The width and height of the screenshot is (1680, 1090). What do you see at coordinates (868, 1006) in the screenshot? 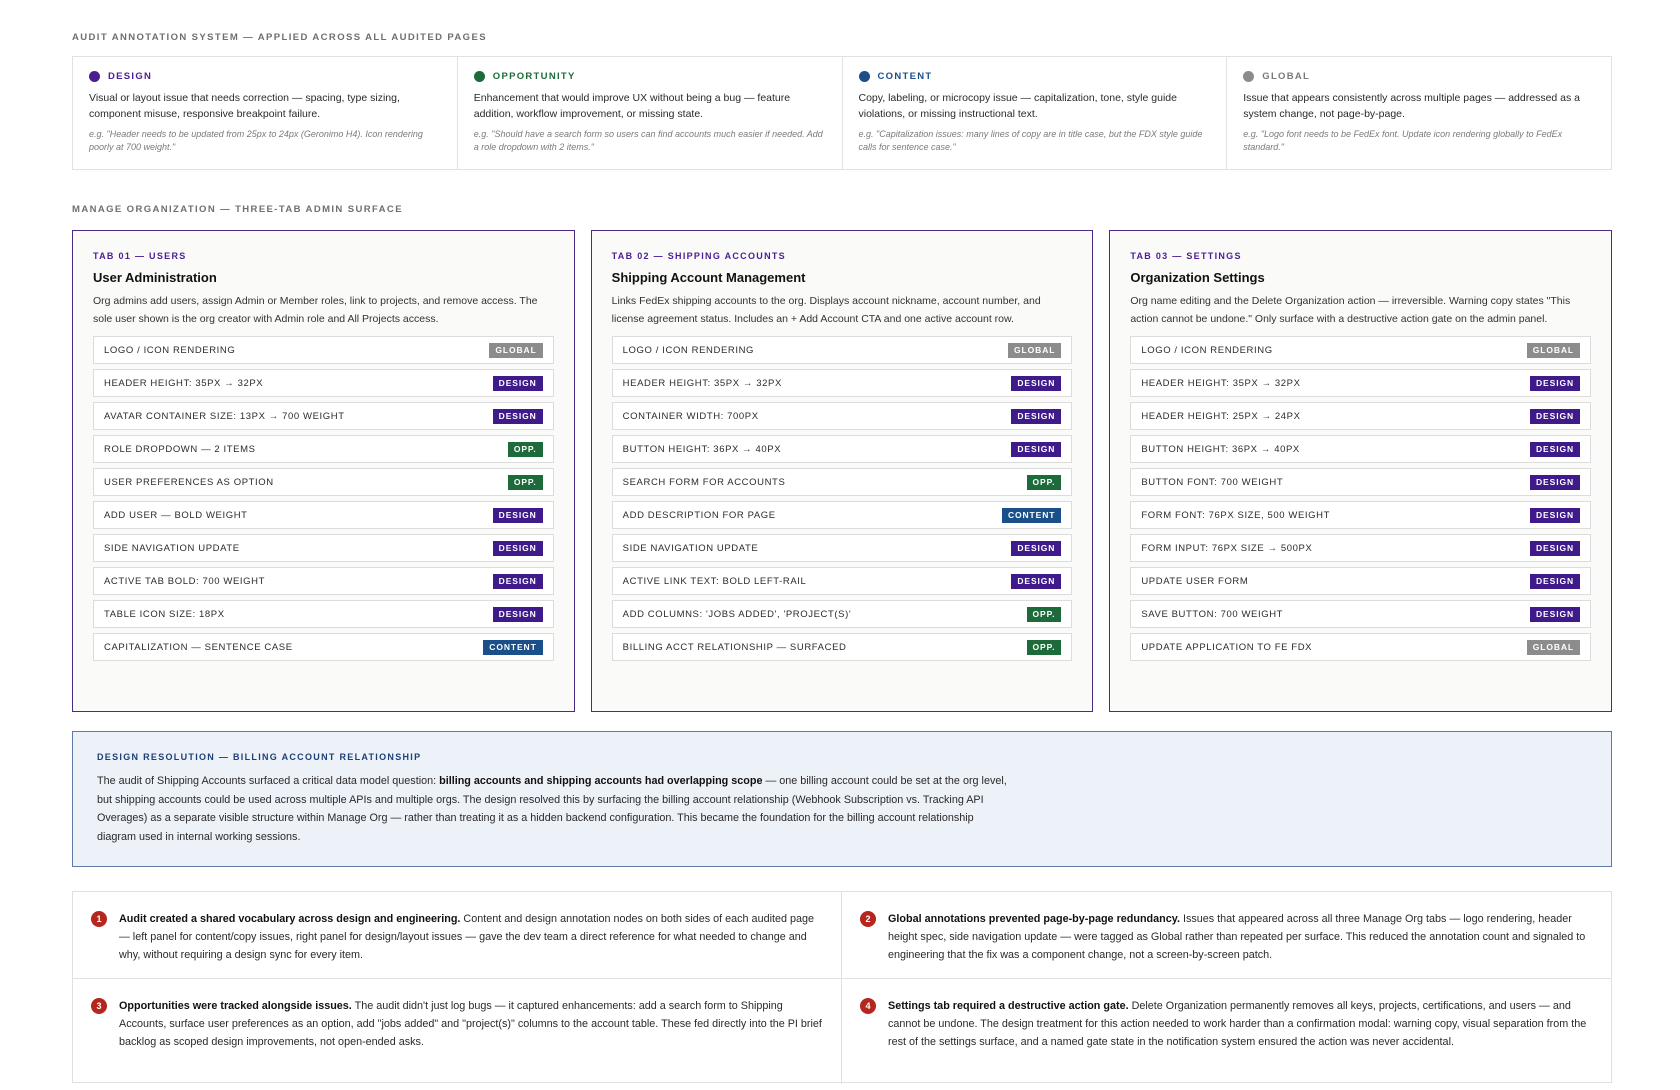
I see `finding-number-badge: 4` at bounding box center [868, 1006].